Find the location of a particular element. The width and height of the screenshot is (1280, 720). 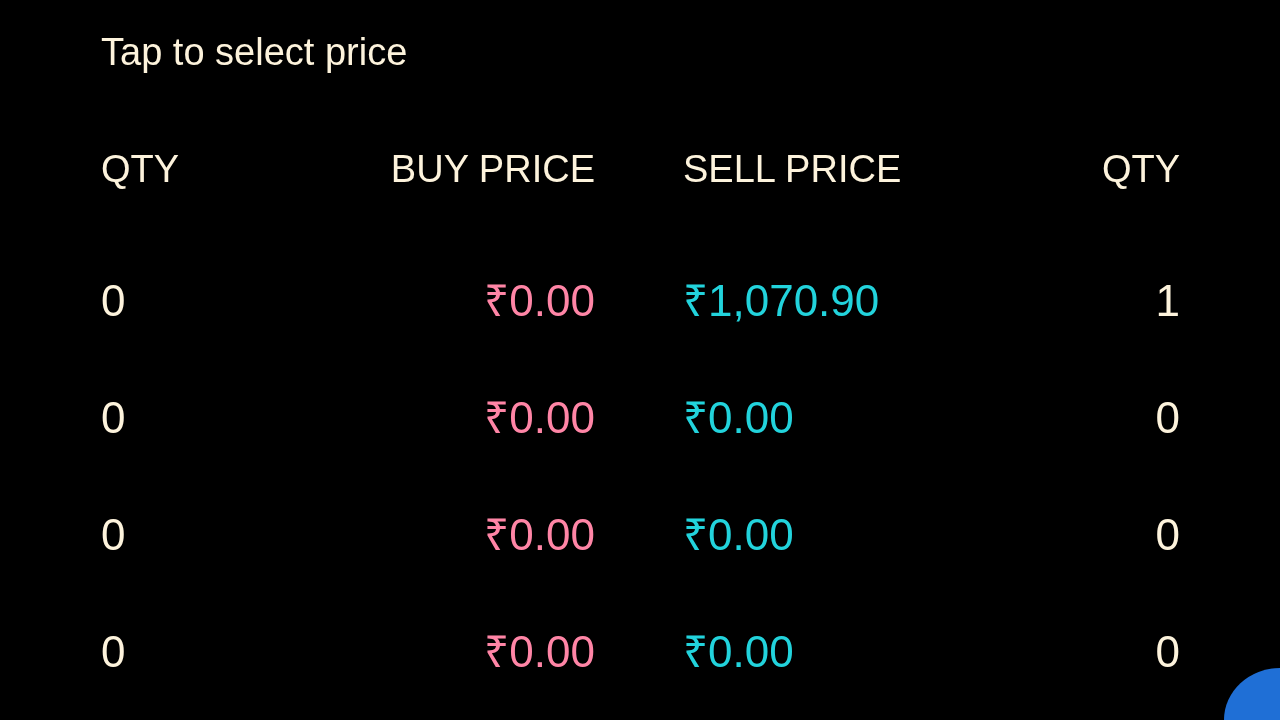

sell-price-cell: ₹1,070.90 is located at coordinates (781, 301).